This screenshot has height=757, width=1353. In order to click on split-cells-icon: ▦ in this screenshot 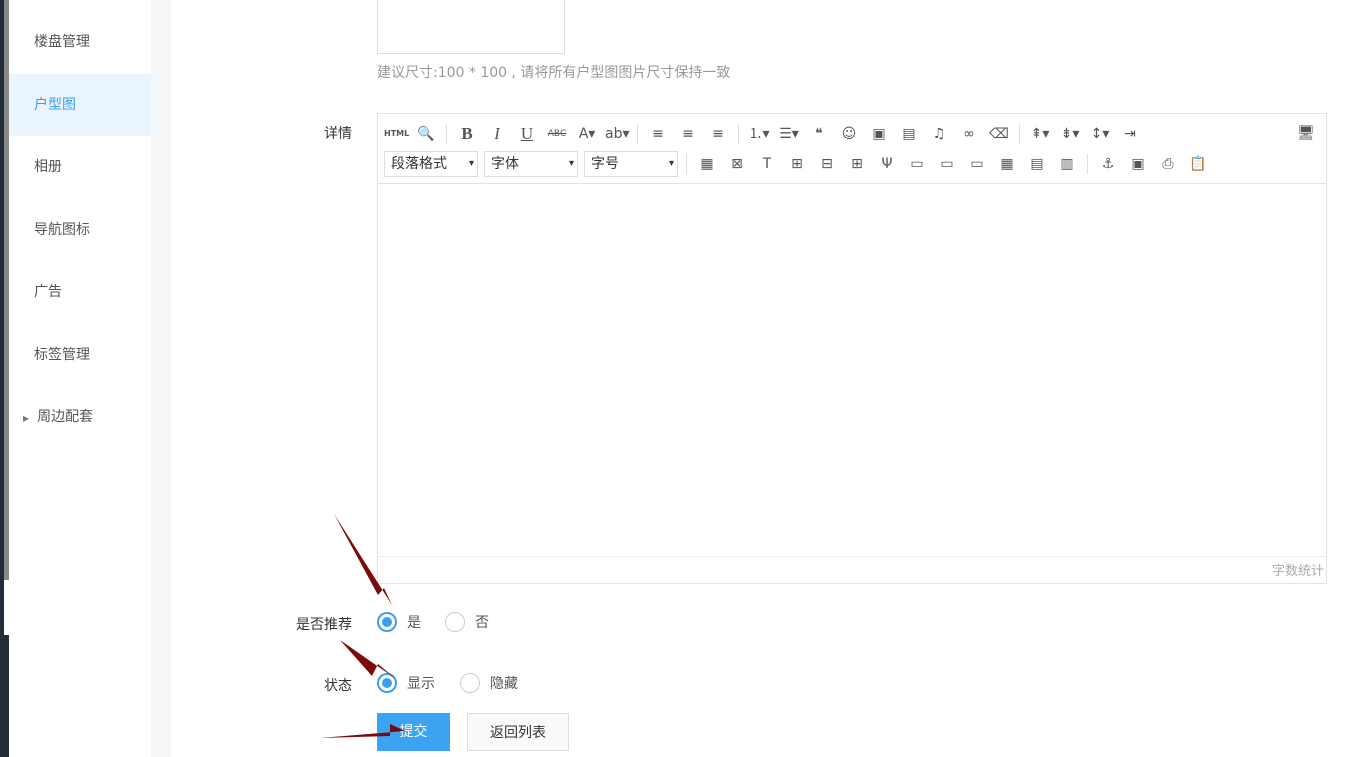, I will do `click(1007, 164)`.